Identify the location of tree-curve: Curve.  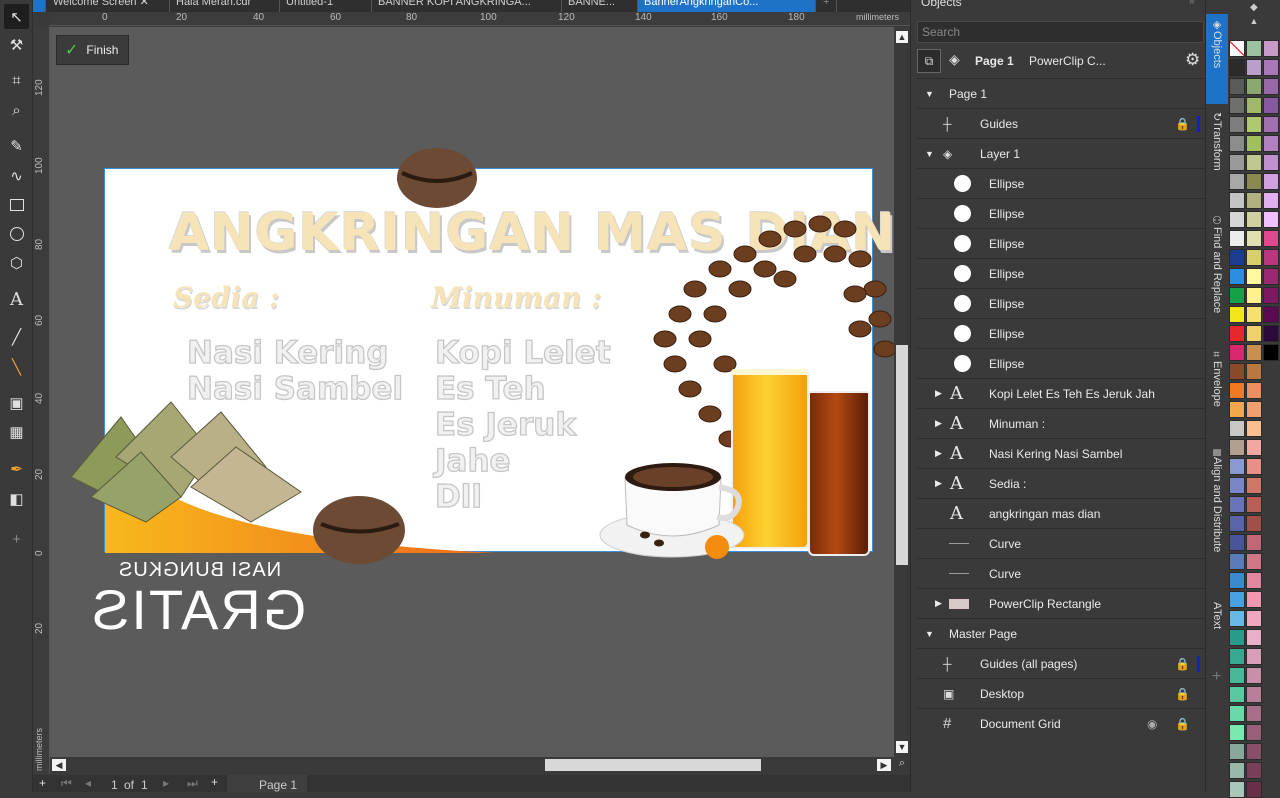
(1061, 543).